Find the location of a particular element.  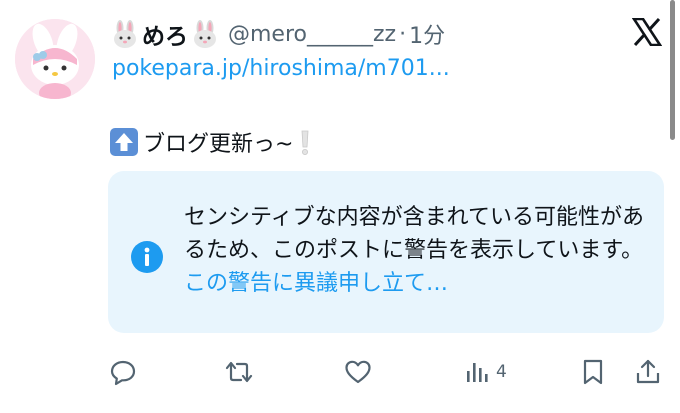

reply-button is located at coordinates (123, 372).